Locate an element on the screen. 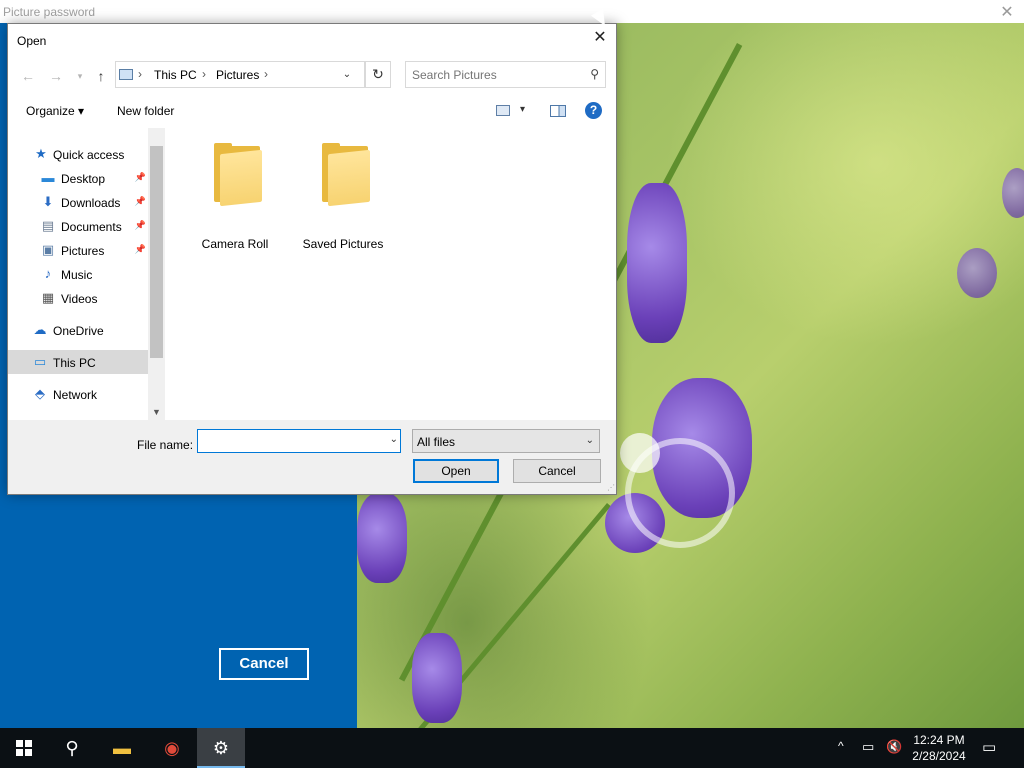 The height and width of the screenshot is (768, 1024). view-options-dropdown-icon: ▾ is located at coordinates (522, 109).